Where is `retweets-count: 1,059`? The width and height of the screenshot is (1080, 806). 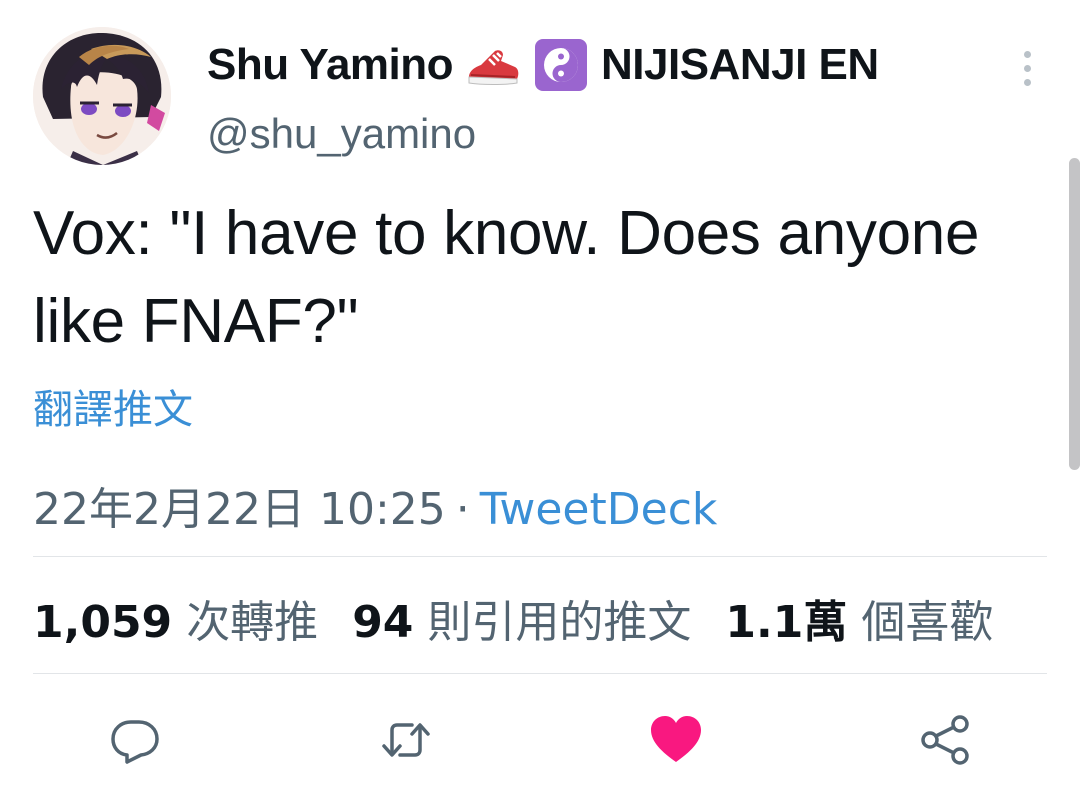
retweets-count: 1,059 is located at coordinates (103, 622).